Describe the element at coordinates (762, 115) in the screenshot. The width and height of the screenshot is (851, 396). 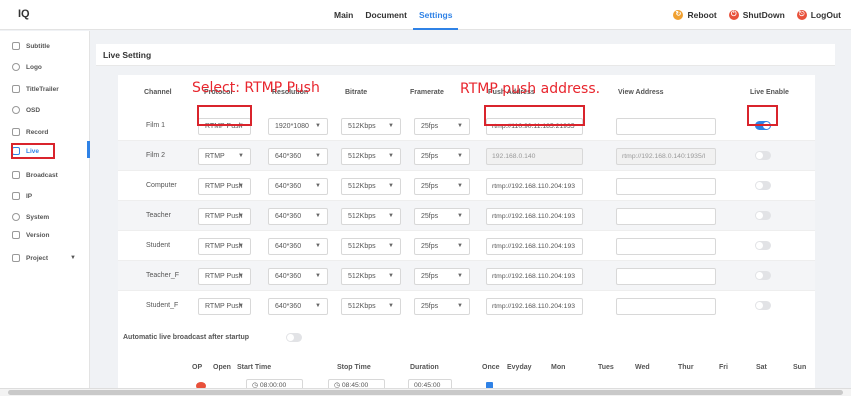
I see `highlight-live-enable-box` at that location.